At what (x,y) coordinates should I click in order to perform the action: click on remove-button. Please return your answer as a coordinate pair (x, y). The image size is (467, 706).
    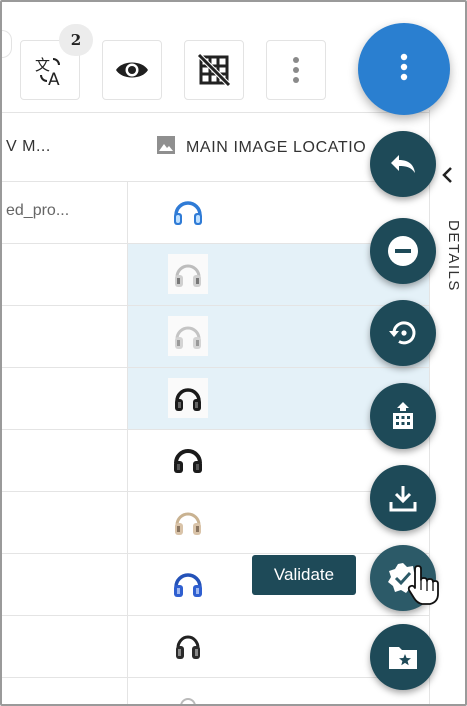
    Looking at the image, I should click on (403, 251).